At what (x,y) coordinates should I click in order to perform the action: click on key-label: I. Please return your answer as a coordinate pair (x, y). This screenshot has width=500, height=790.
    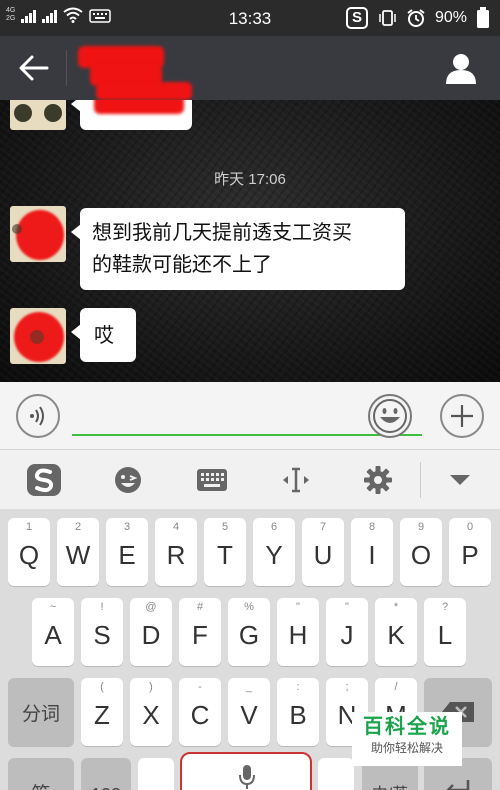
    Looking at the image, I should click on (372, 555).